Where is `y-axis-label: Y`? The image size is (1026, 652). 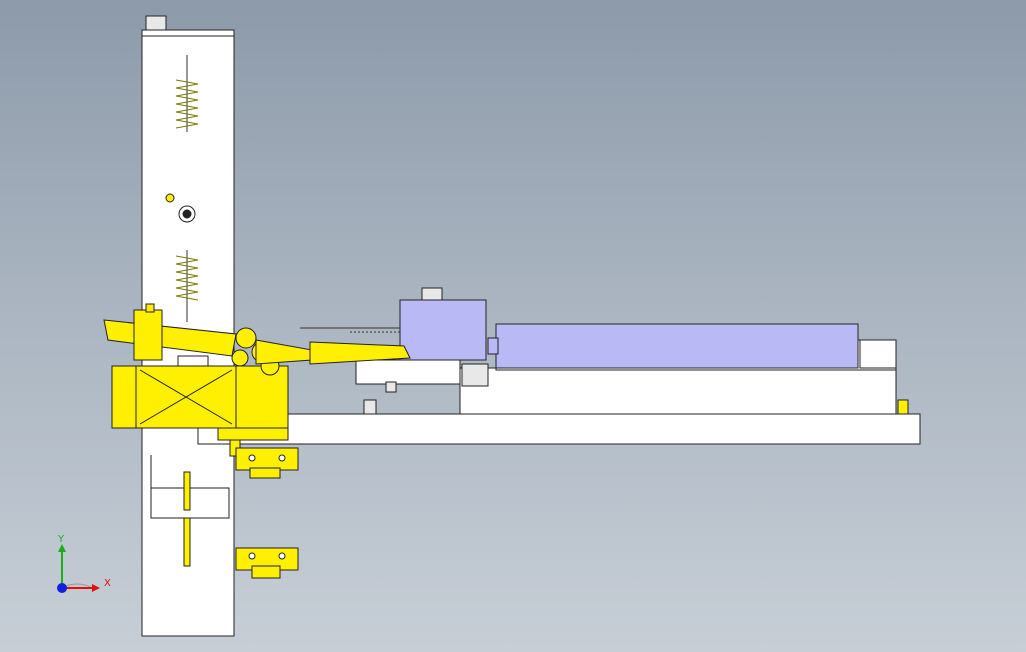
y-axis-label: Y is located at coordinates (61, 539).